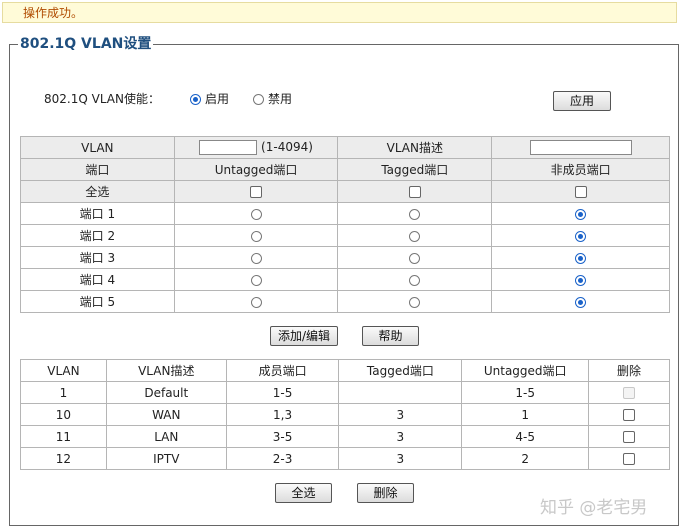  What do you see at coordinates (102, 99) in the screenshot?
I see `vlan-enable-label: 802.1Q VLAN使能：` at bounding box center [102, 99].